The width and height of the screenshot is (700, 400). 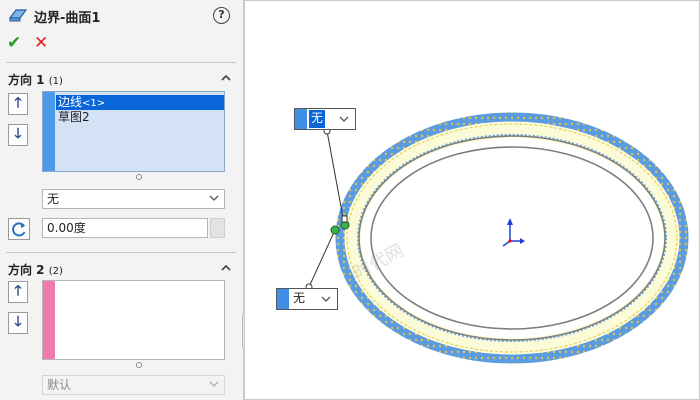 What do you see at coordinates (217, 228) in the screenshot?
I see `angle-spinner` at bounding box center [217, 228].